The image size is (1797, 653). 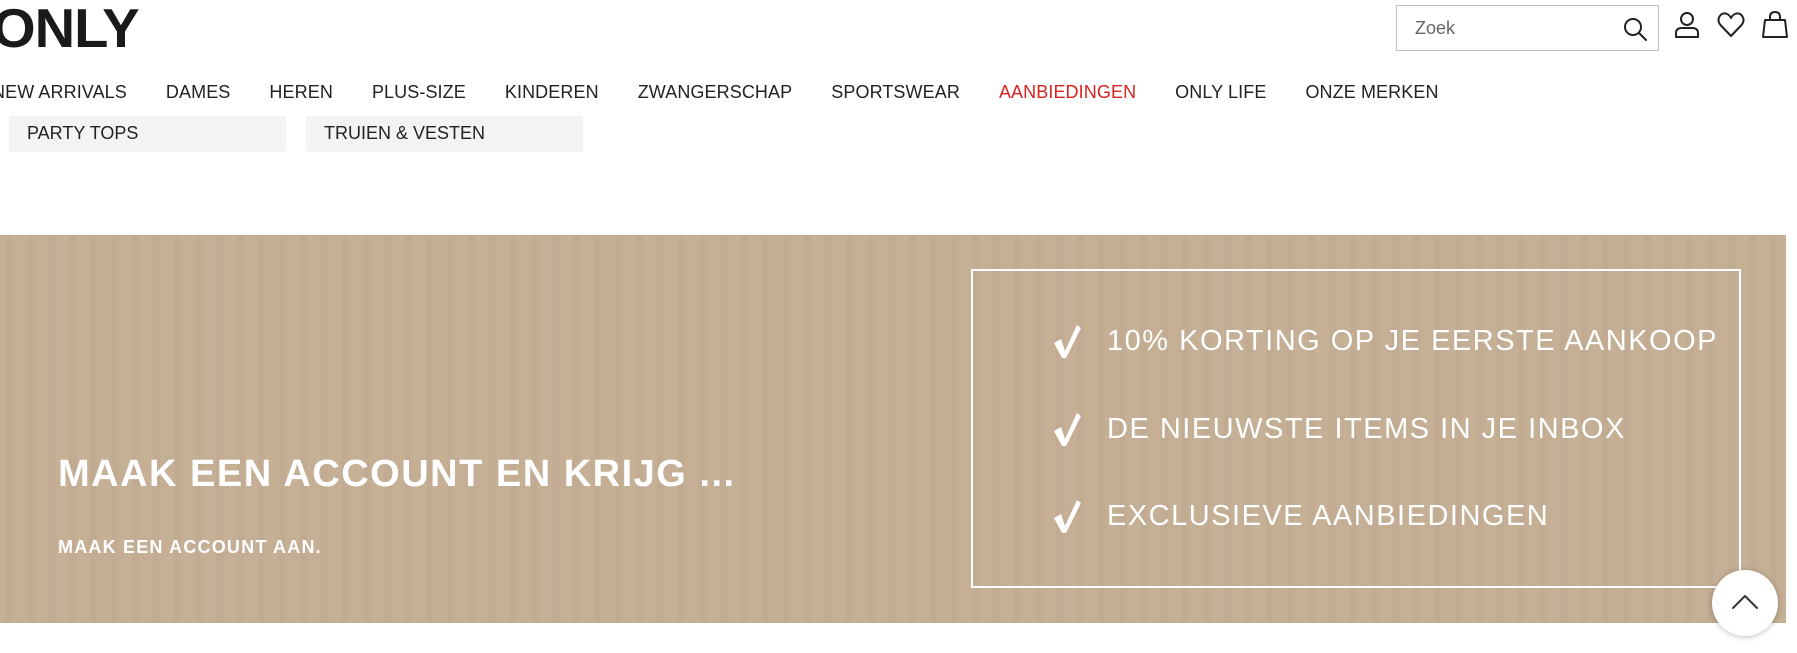 What do you see at coordinates (552, 92) in the screenshot?
I see `nav-item-kinderen: KINDEREN` at bounding box center [552, 92].